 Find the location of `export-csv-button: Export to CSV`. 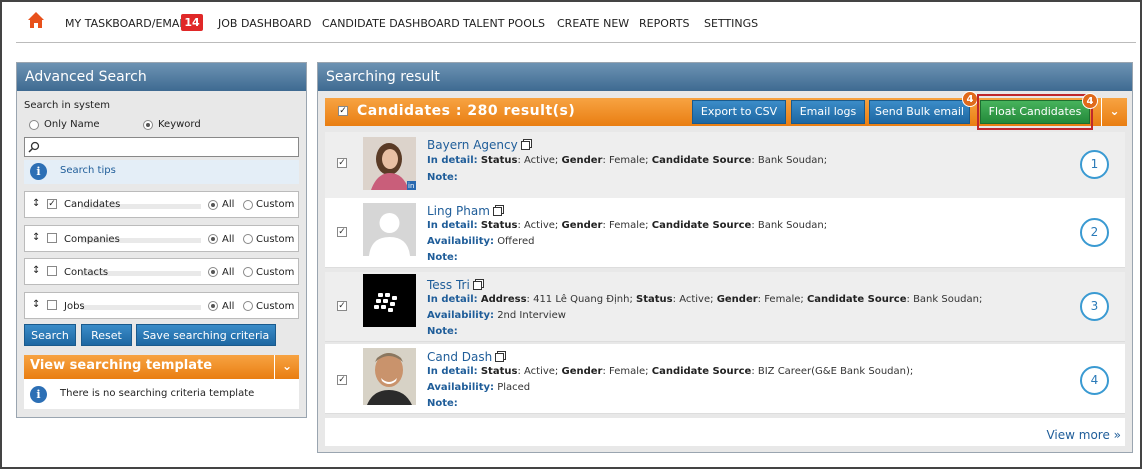

export-csv-button: Export to CSV is located at coordinates (739, 112).